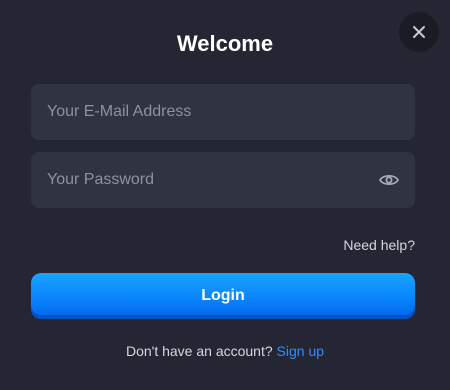  Describe the element at coordinates (199, 351) in the screenshot. I see `signup-prompt-text: Don't have an account?` at that location.